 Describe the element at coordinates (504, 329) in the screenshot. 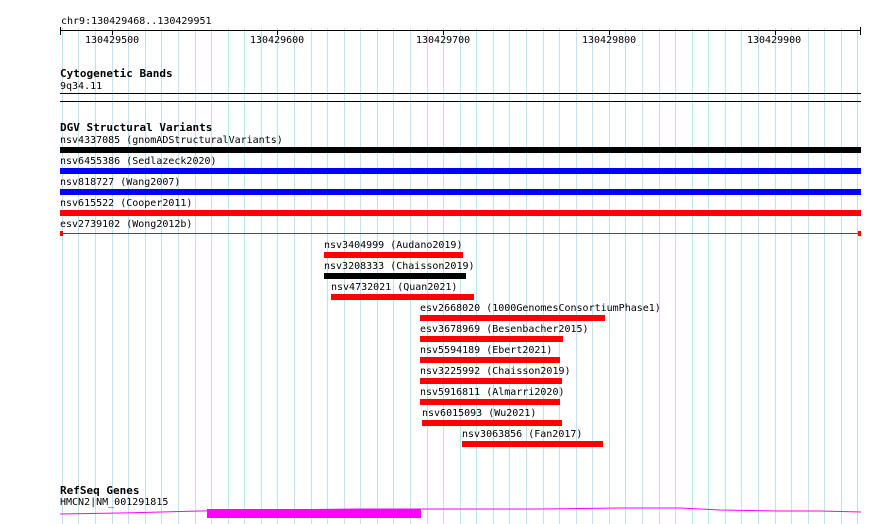

I see `variant-label: esv3678969 (Besenbacher2015)` at that location.